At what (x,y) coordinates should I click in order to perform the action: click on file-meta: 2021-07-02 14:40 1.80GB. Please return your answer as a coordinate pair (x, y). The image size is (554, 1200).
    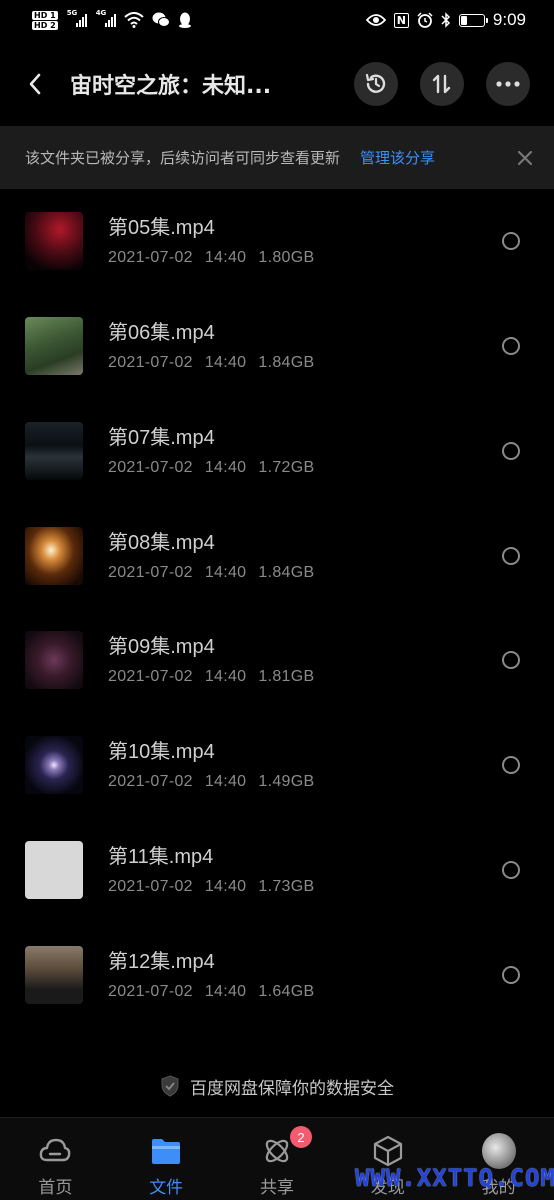
    Looking at the image, I should click on (305, 258).